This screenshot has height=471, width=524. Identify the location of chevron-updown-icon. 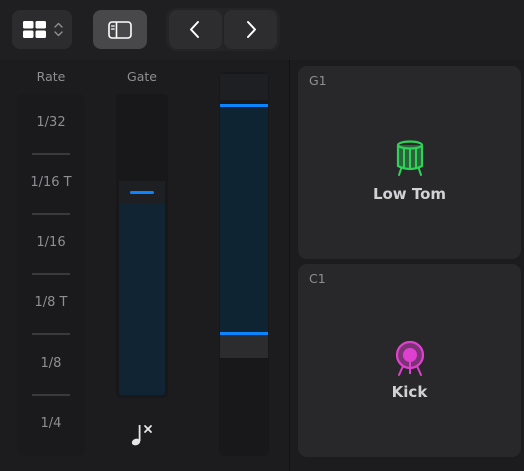
(58, 29).